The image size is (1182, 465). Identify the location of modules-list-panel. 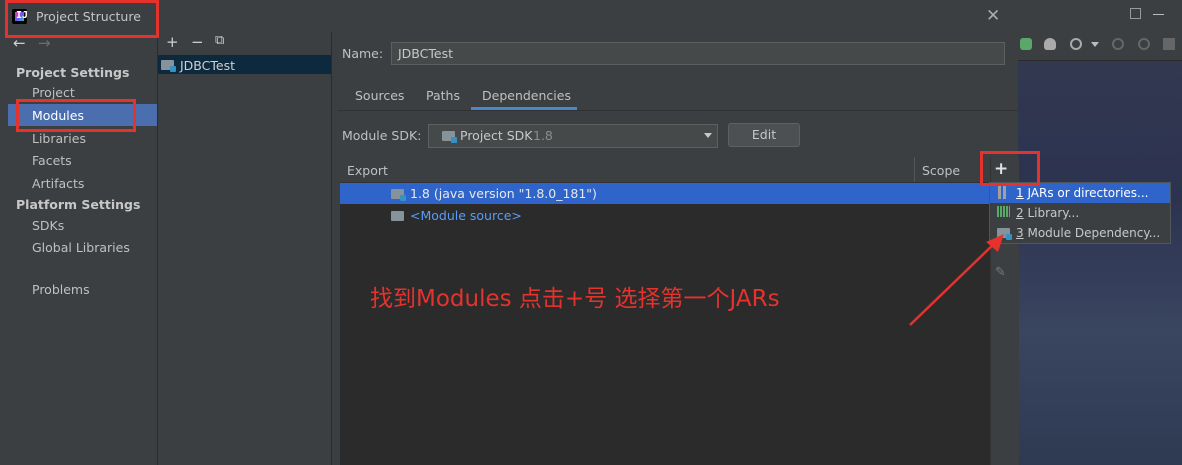
(245, 248).